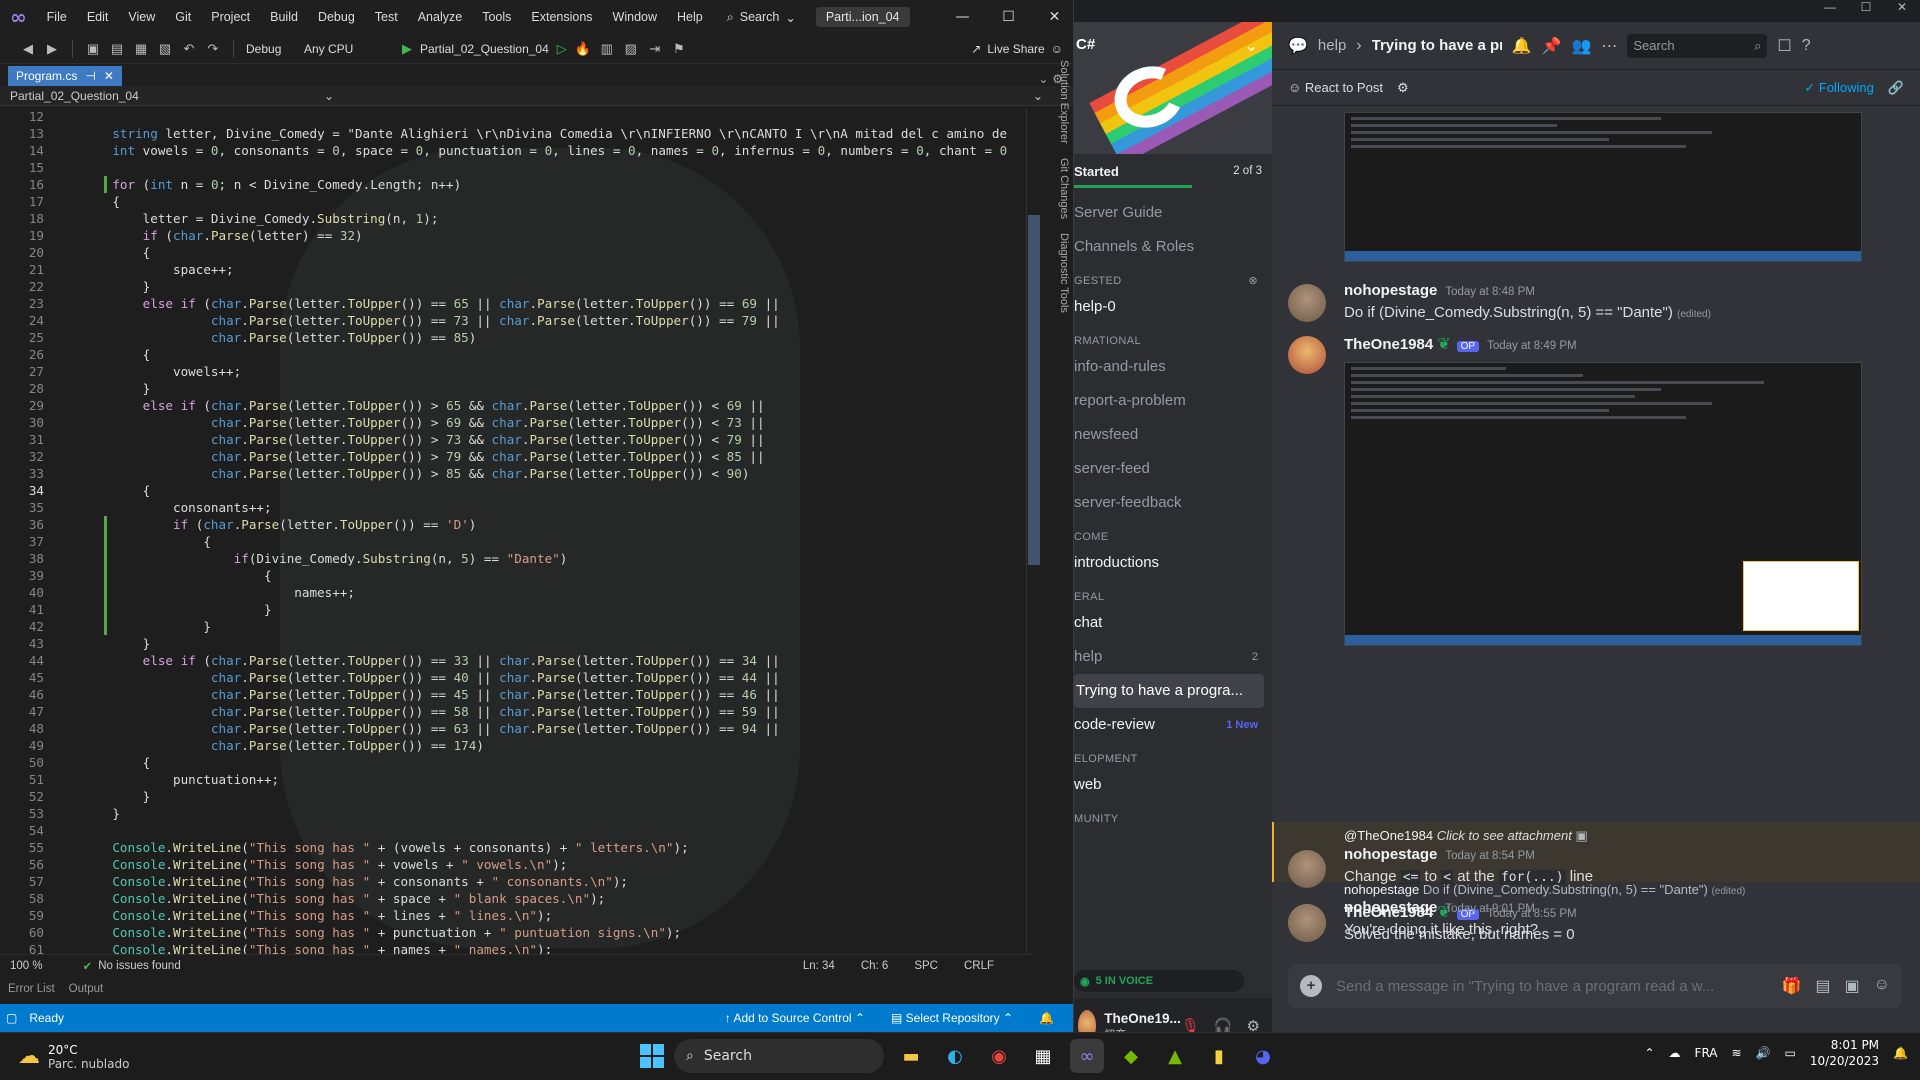  Describe the element at coordinates (517, 813) in the screenshot. I see `code-line: 53 }` at that location.